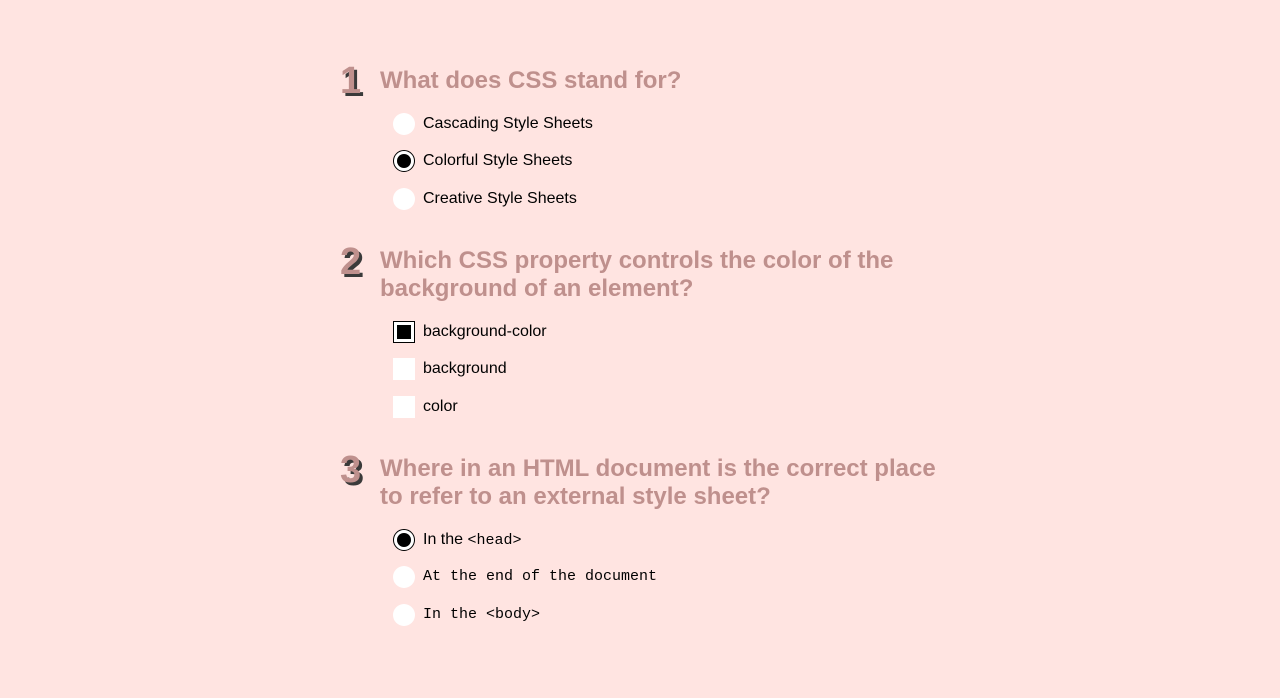 The image size is (1280, 698). I want to click on answer-option: Colorful Style Sheets, so click(482, 161).